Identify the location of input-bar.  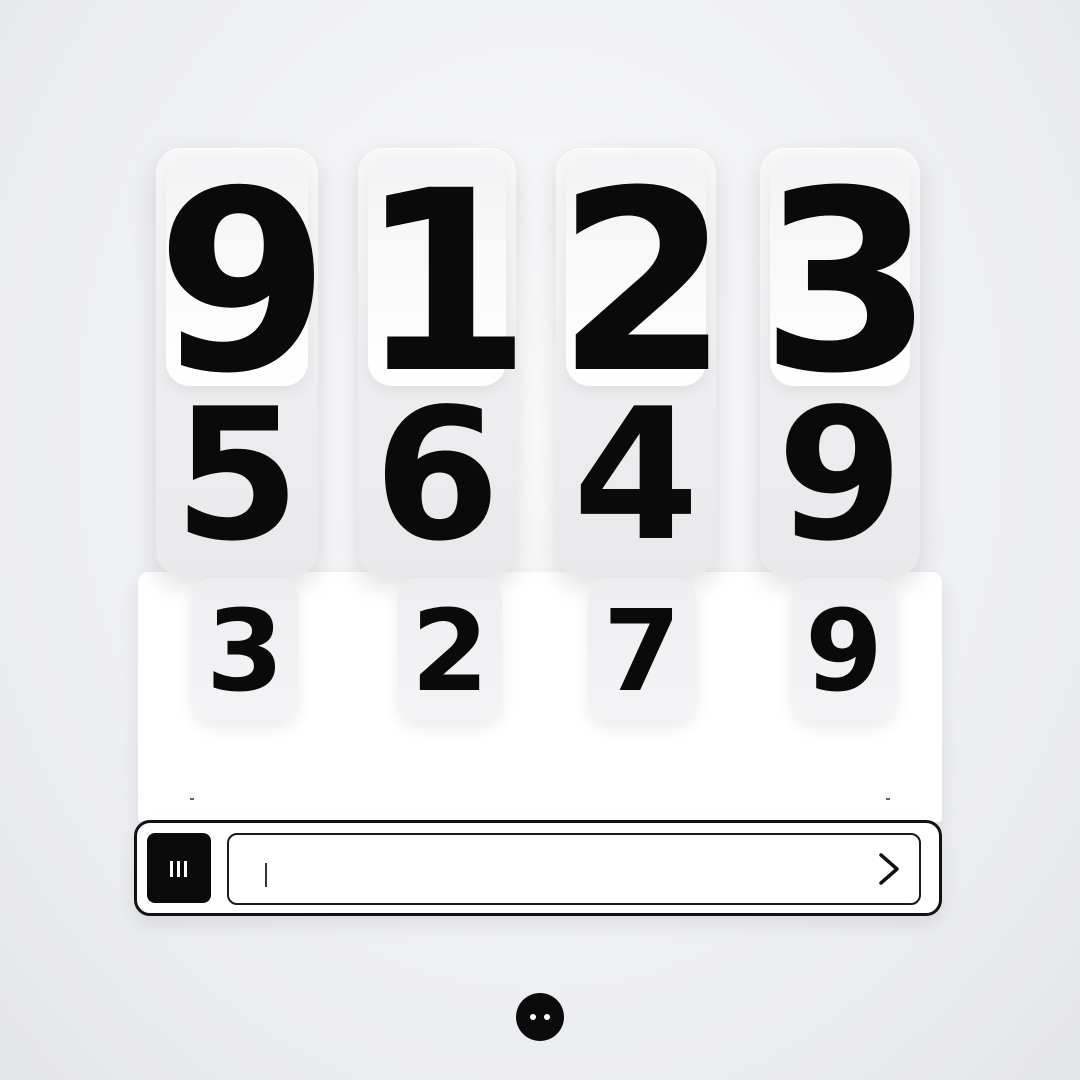
(538, 868).